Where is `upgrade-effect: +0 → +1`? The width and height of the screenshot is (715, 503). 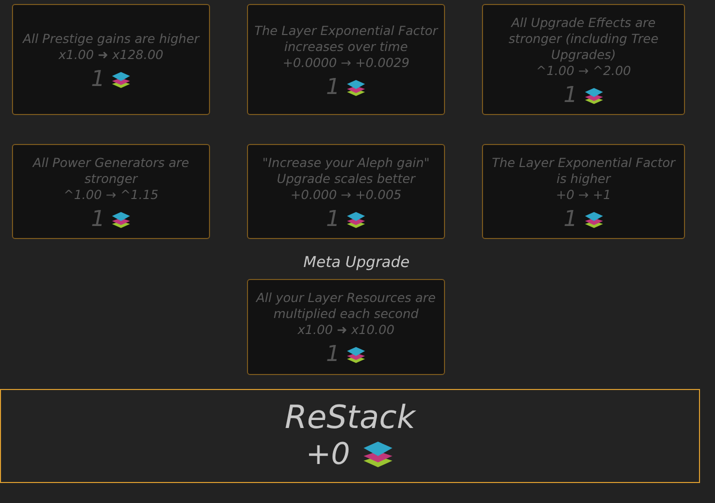
upgrade-effect: +0 → +1 is located at coordinates (584, 194).